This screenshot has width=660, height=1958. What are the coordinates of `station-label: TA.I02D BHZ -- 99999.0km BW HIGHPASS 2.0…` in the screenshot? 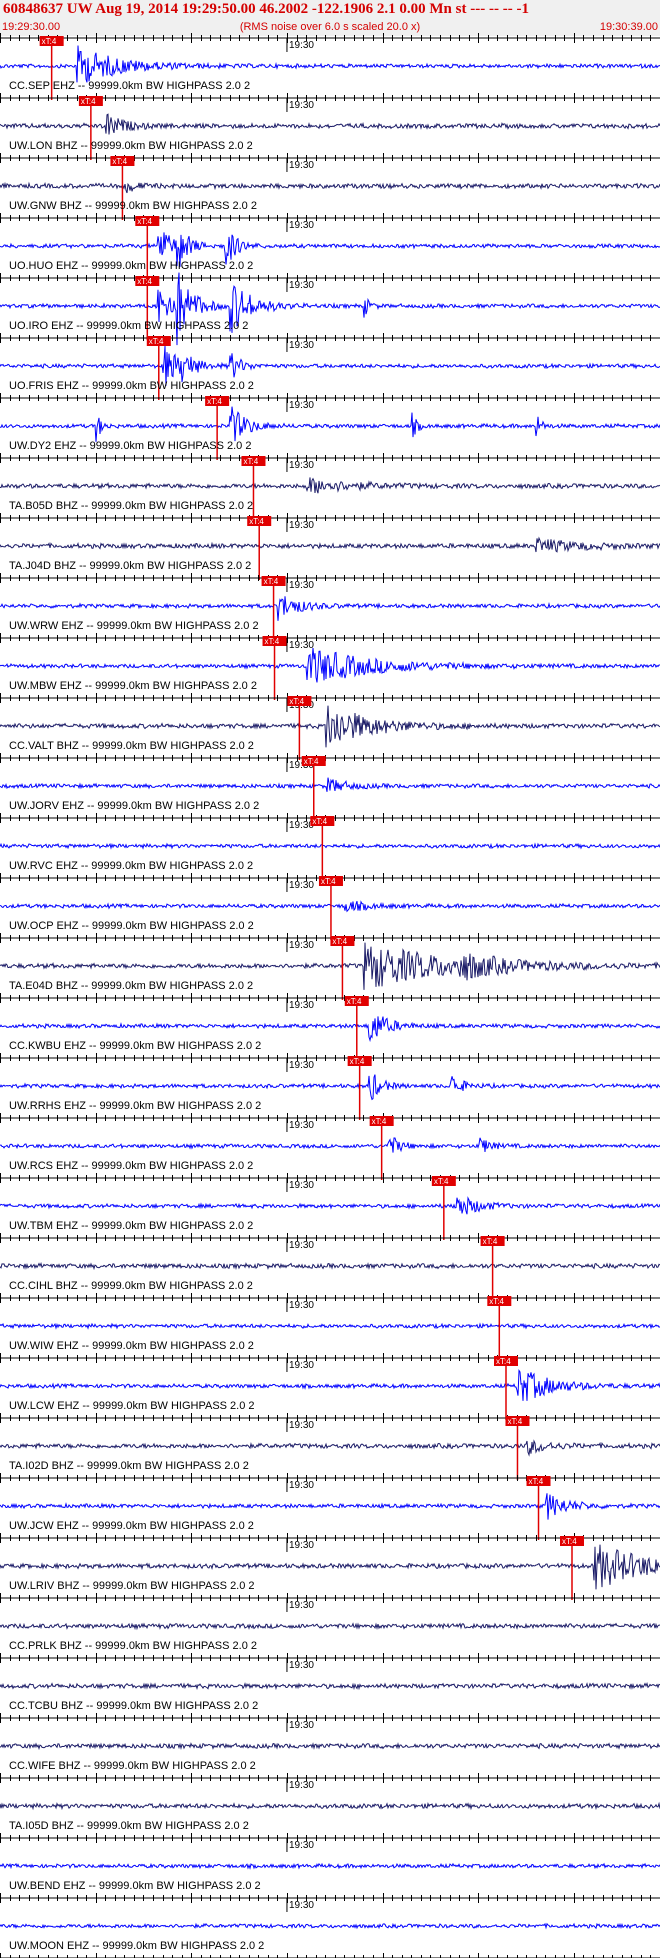 It's located at (129, 1466).